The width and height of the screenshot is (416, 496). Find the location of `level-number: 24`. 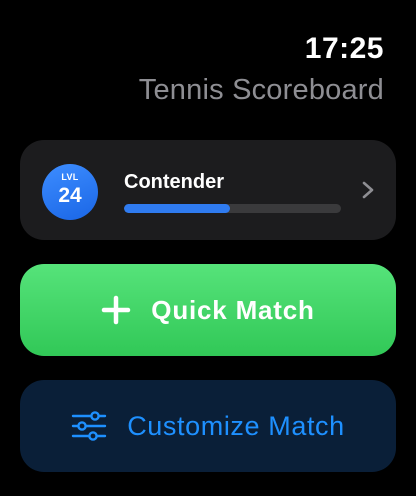

level-number: 24 is located at coordinates (70, 195).